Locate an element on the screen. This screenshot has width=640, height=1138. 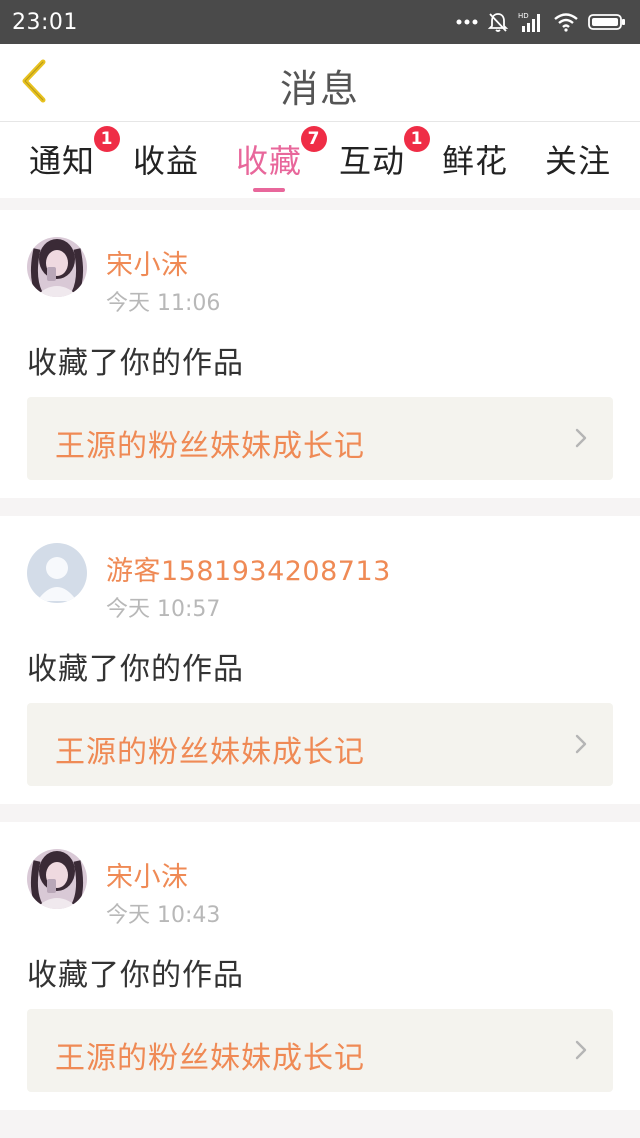
battery-icon is located at coordinates (607, 22).